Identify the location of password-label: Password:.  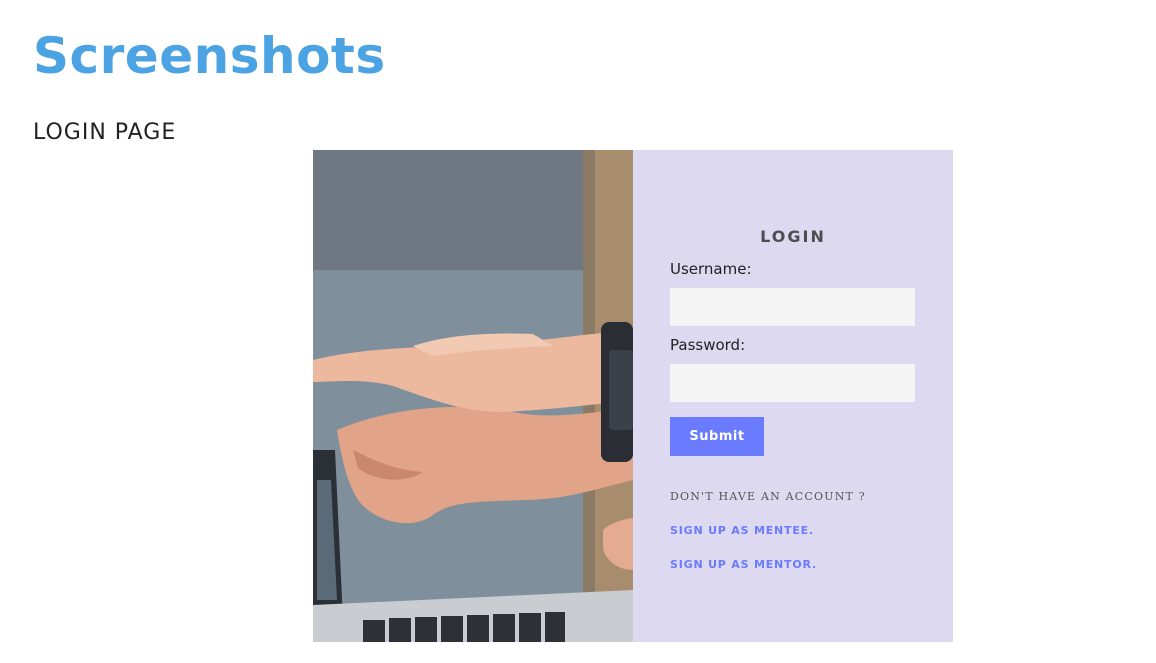
(708, 345).